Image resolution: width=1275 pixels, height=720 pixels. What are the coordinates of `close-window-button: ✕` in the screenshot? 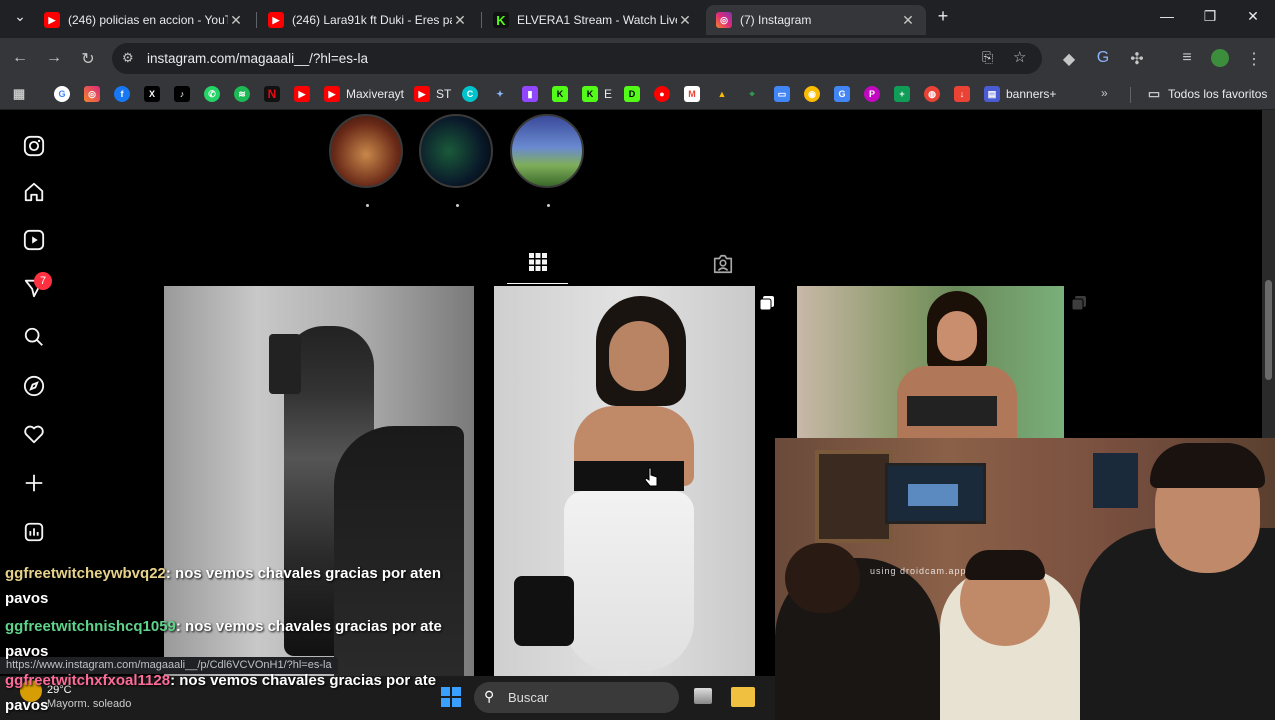 It's located at (1253, 16).